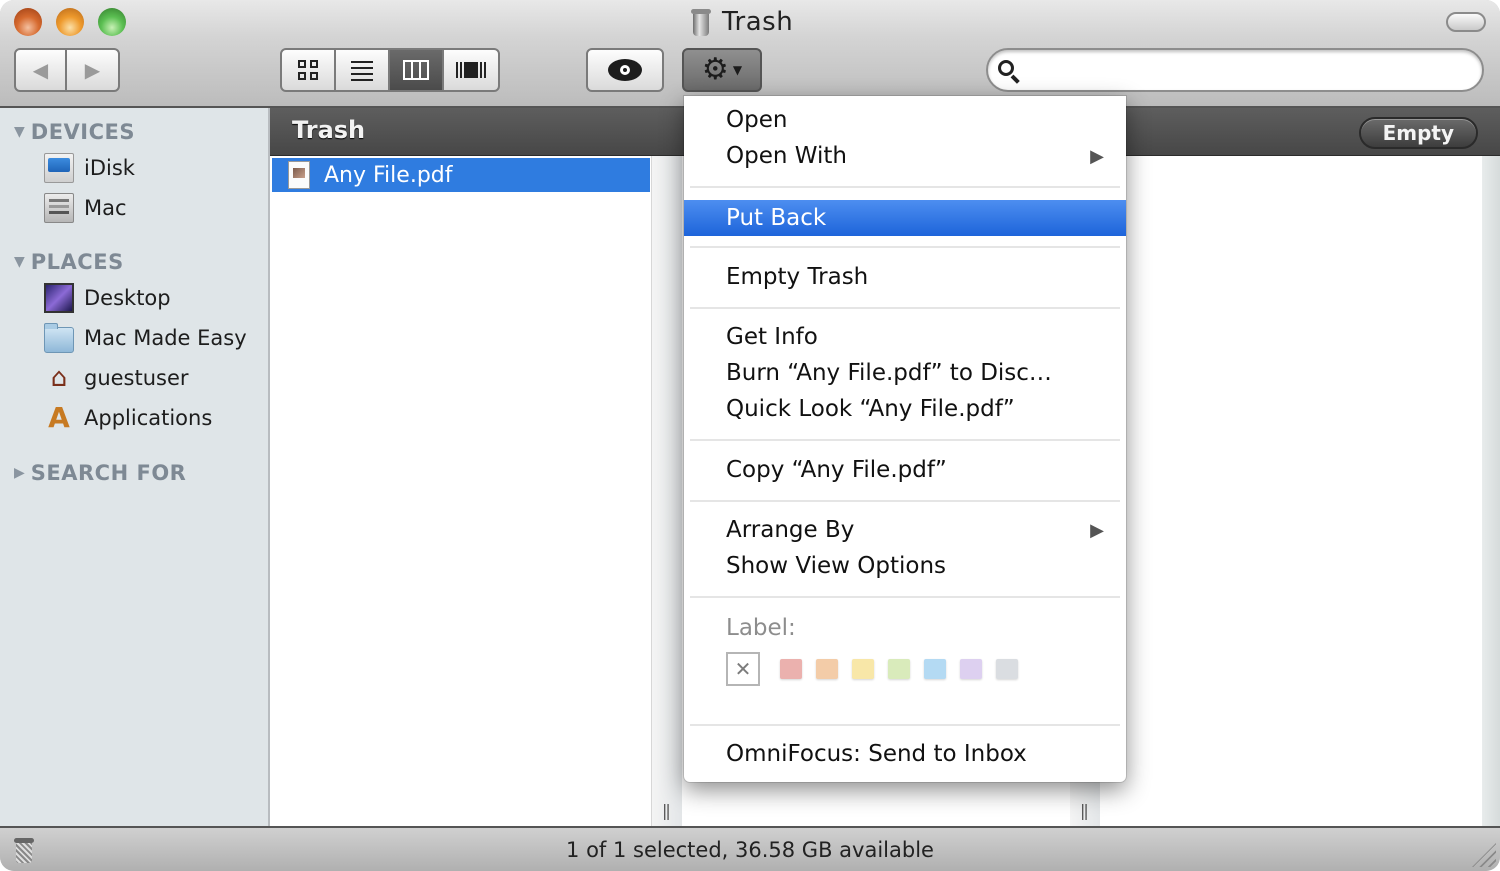 This screenshot has width=1500, height=871. What do you see at coordinates (19, 473) in the screenshot?
I see `disclosure-triangle-icon: ▶` at bounding box center [19, 473].